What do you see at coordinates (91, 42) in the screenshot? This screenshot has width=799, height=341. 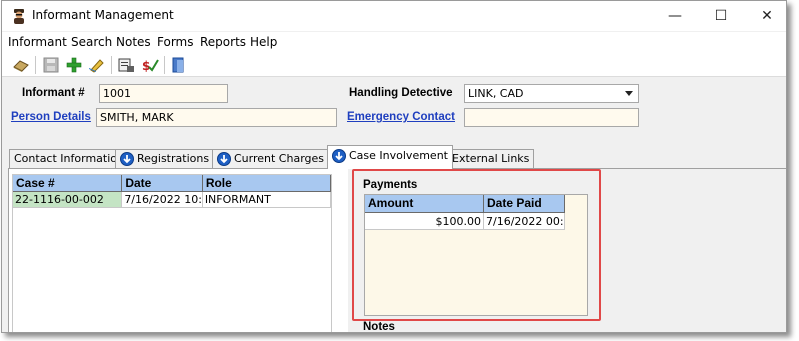 I see `menu-search: Search` at bounding box center [91, 42].